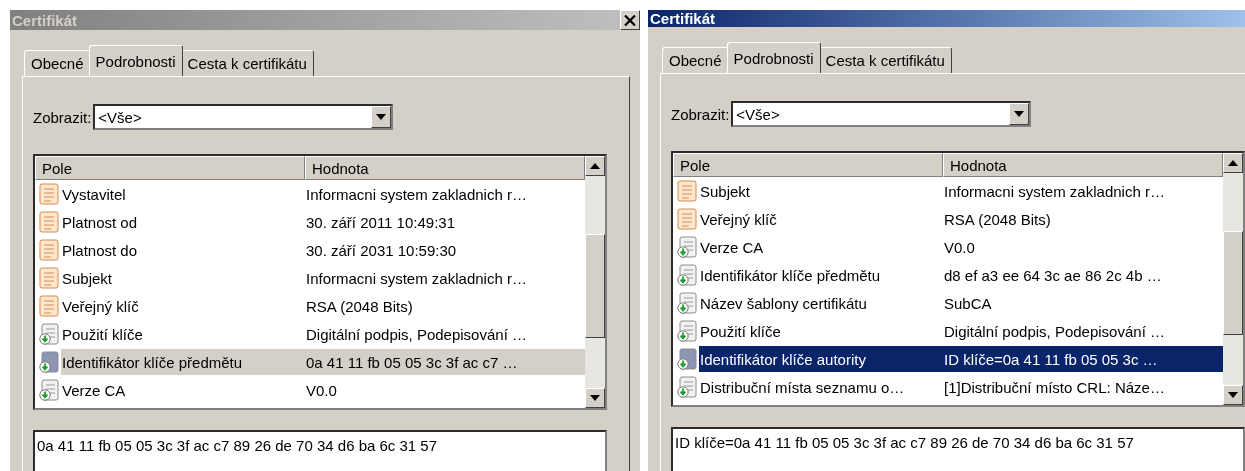 The height and width of the screenshot is (471, 1245). I want to click on field-name: Název šablony certifikátu, so click(821, 303).